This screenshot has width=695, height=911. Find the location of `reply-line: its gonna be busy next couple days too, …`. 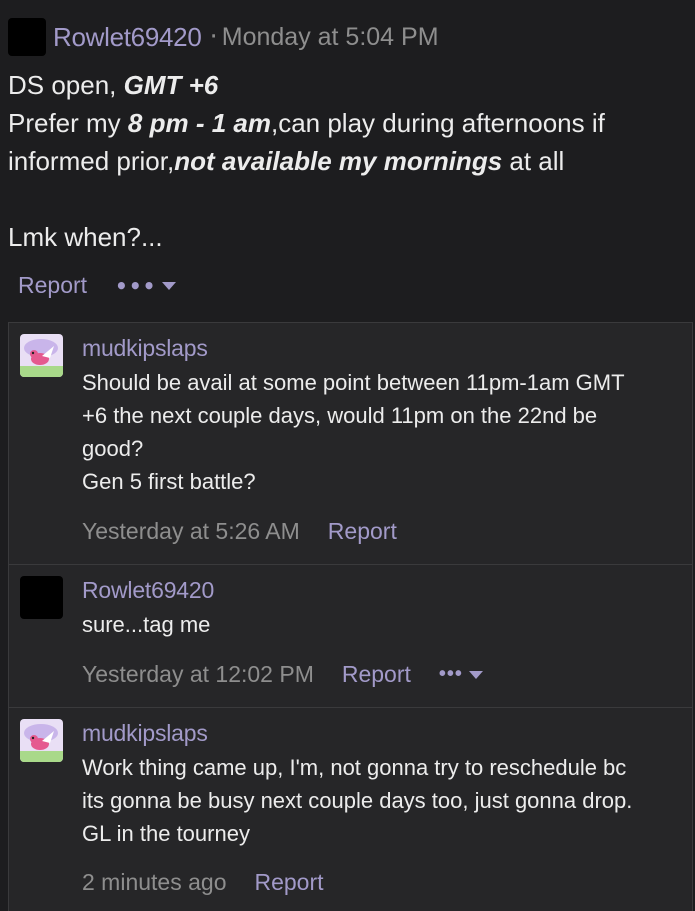

reply-line: its gonna be busy next couple days too, … is located at coordinates (357, 800).